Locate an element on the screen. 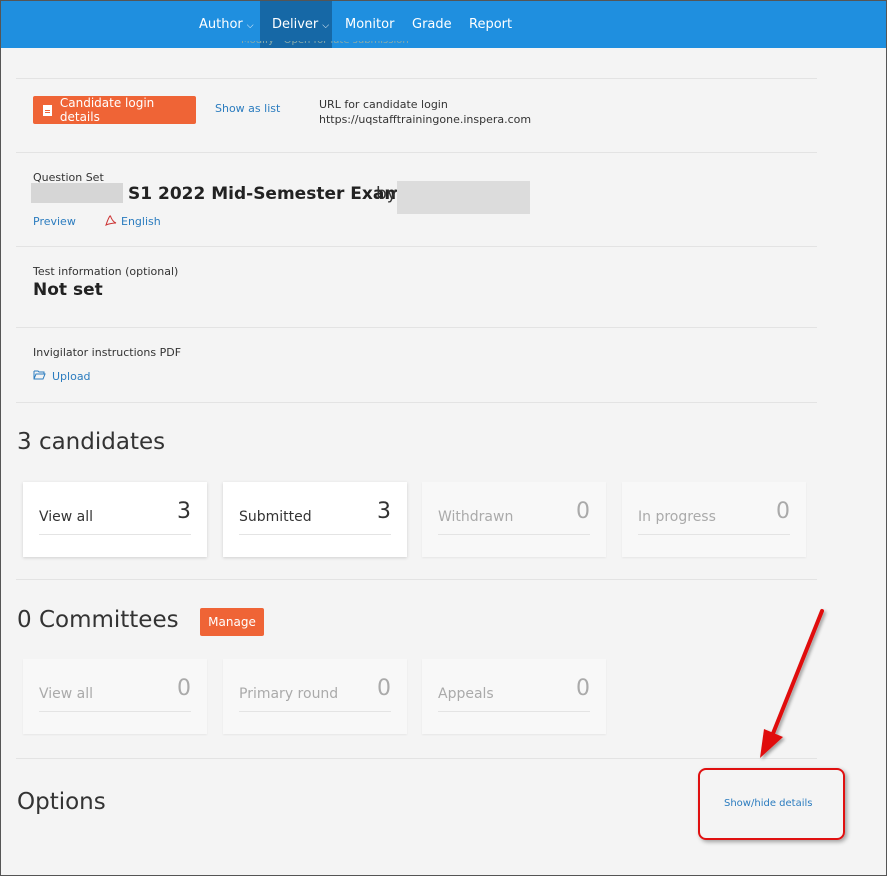  upload-link: Upload is located at coordinates (71, 376).